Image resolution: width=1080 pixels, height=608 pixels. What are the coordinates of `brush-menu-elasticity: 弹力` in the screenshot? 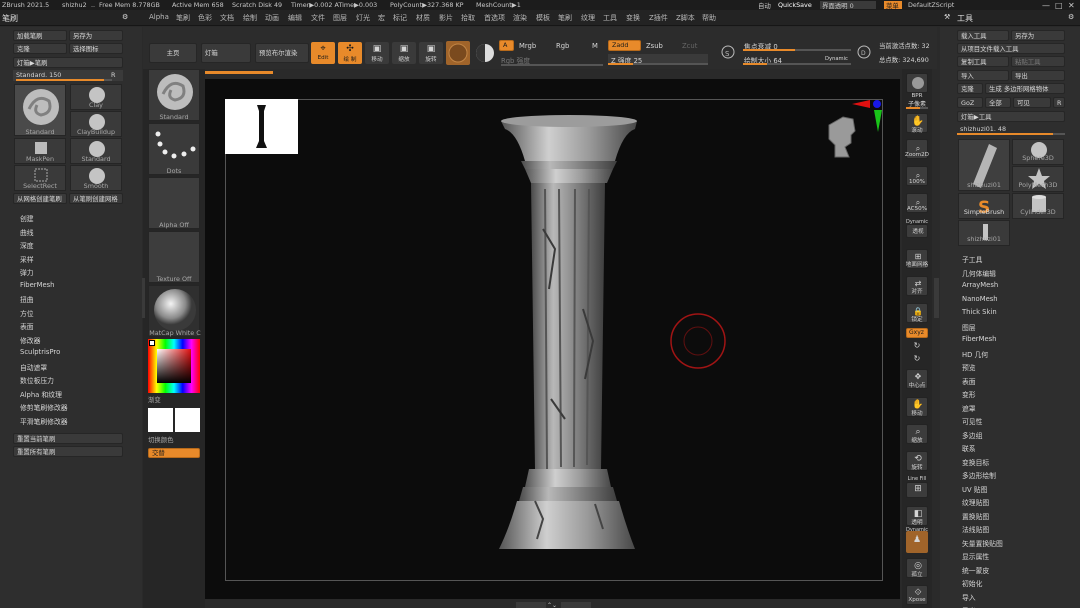 It's located at (27, 272).